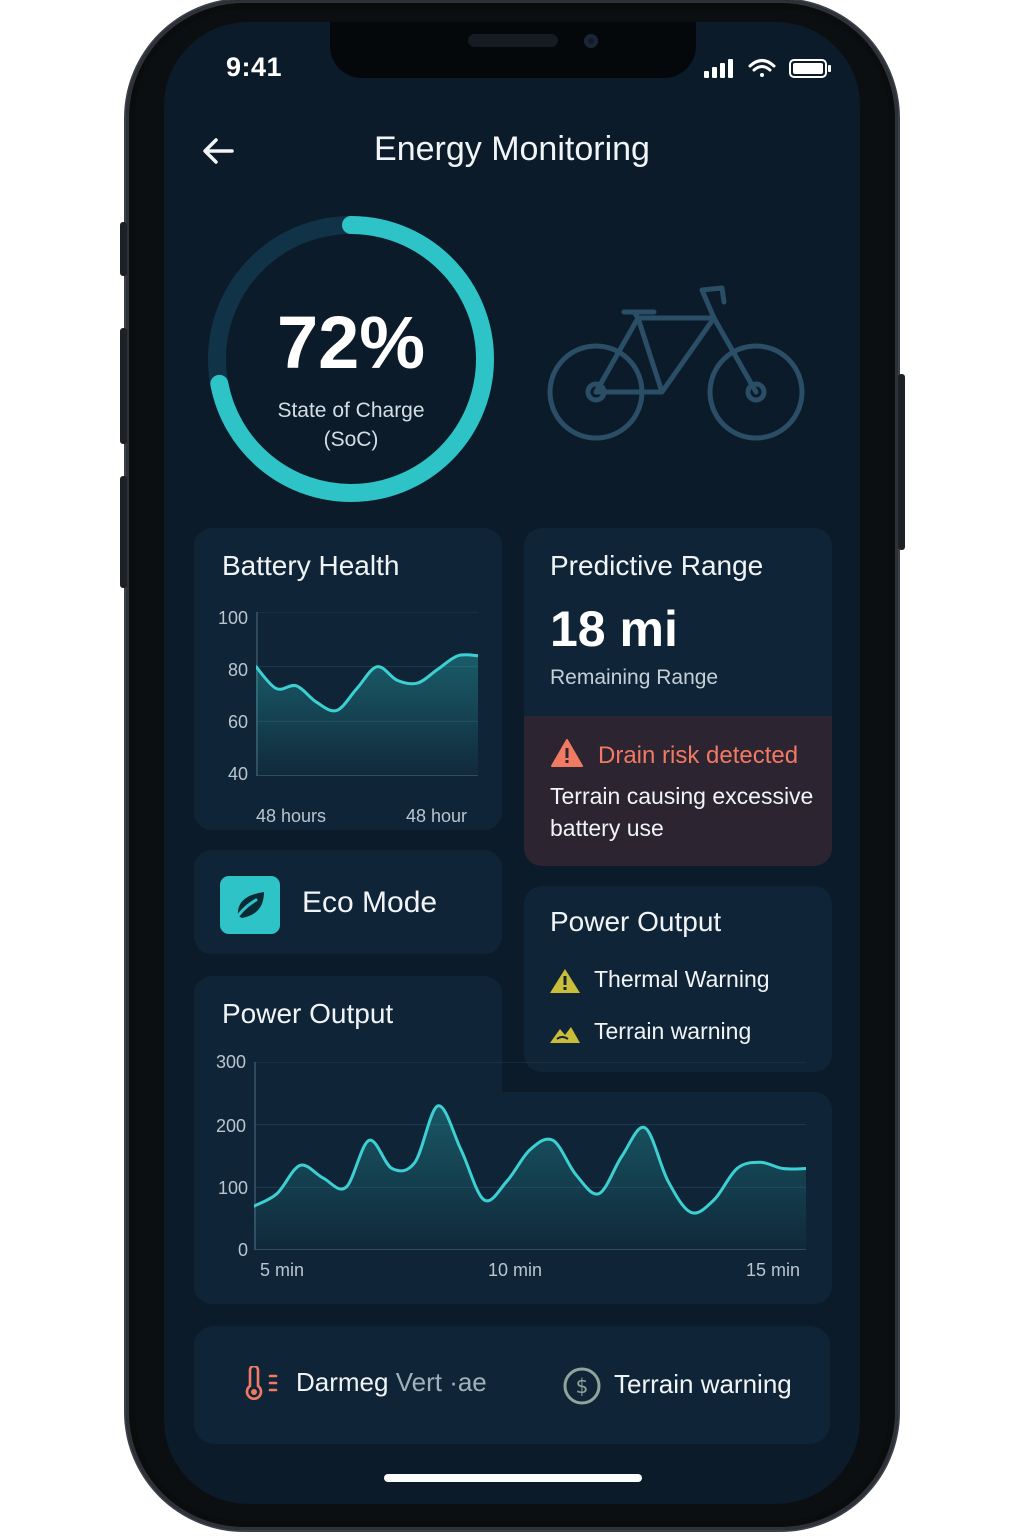  Describe the element at coordinates (565, 1034) in the screenshot. I see `terrain-icon` at that location.